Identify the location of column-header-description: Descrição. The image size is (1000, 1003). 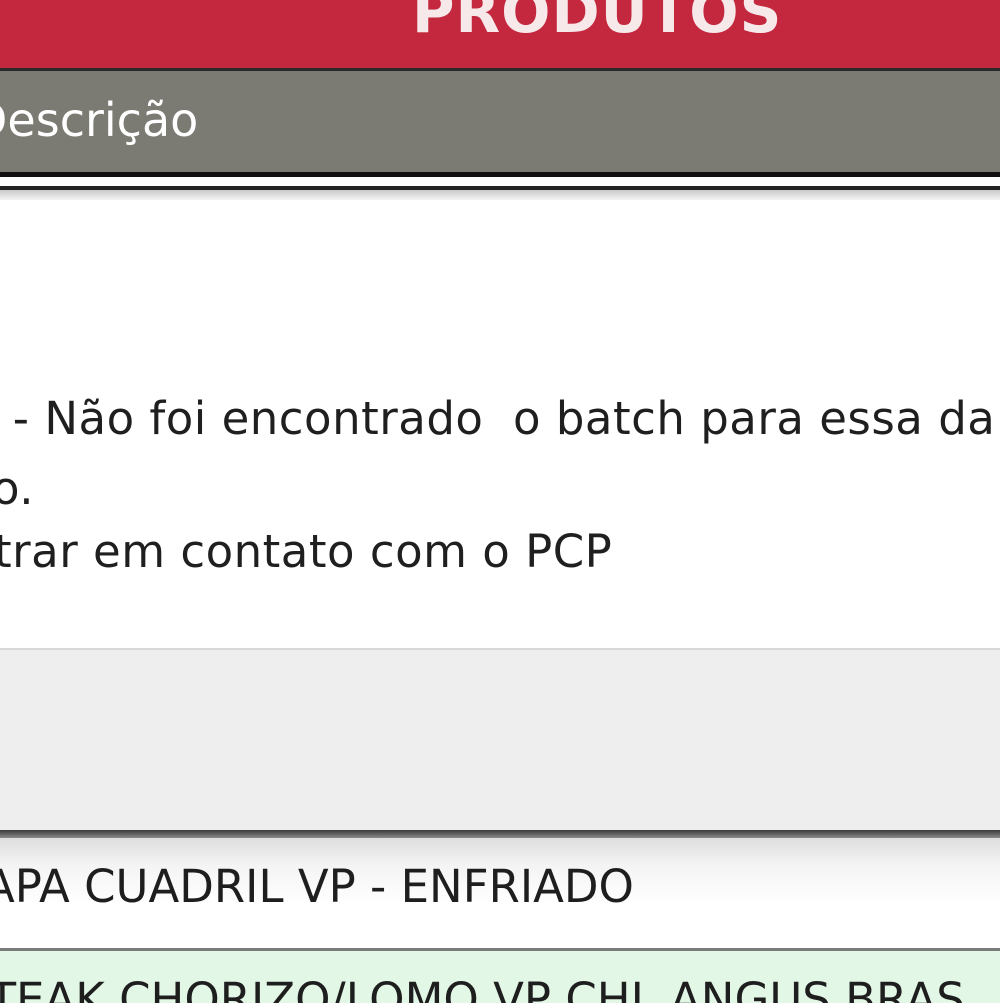
(500, 121).